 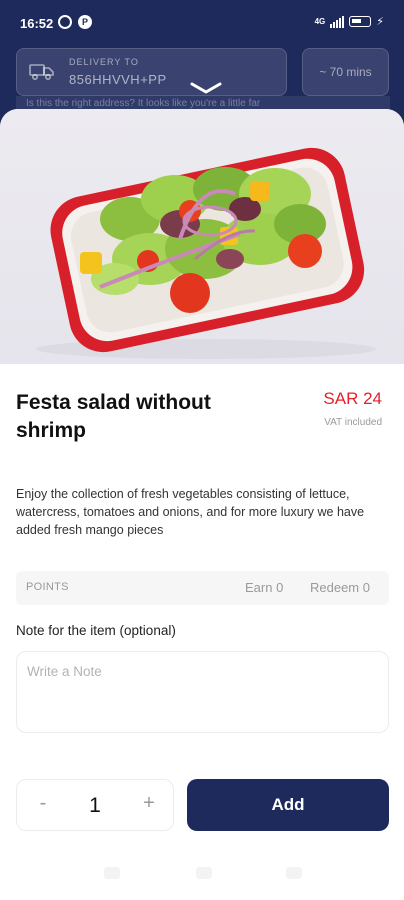 What do you see at coordinates (204, 873) in the screenshot?
I see `nav-home-icon` at bounding box center [204, 873].